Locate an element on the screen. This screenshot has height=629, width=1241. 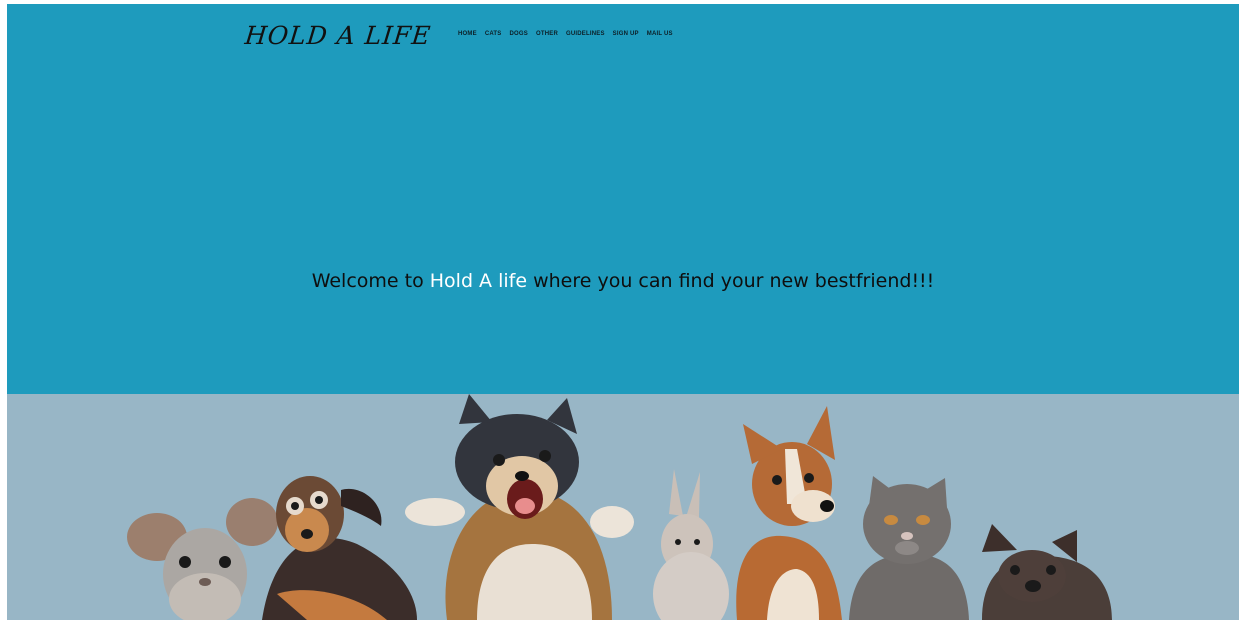
chinchilla-image is located at coordinates (202, 559).